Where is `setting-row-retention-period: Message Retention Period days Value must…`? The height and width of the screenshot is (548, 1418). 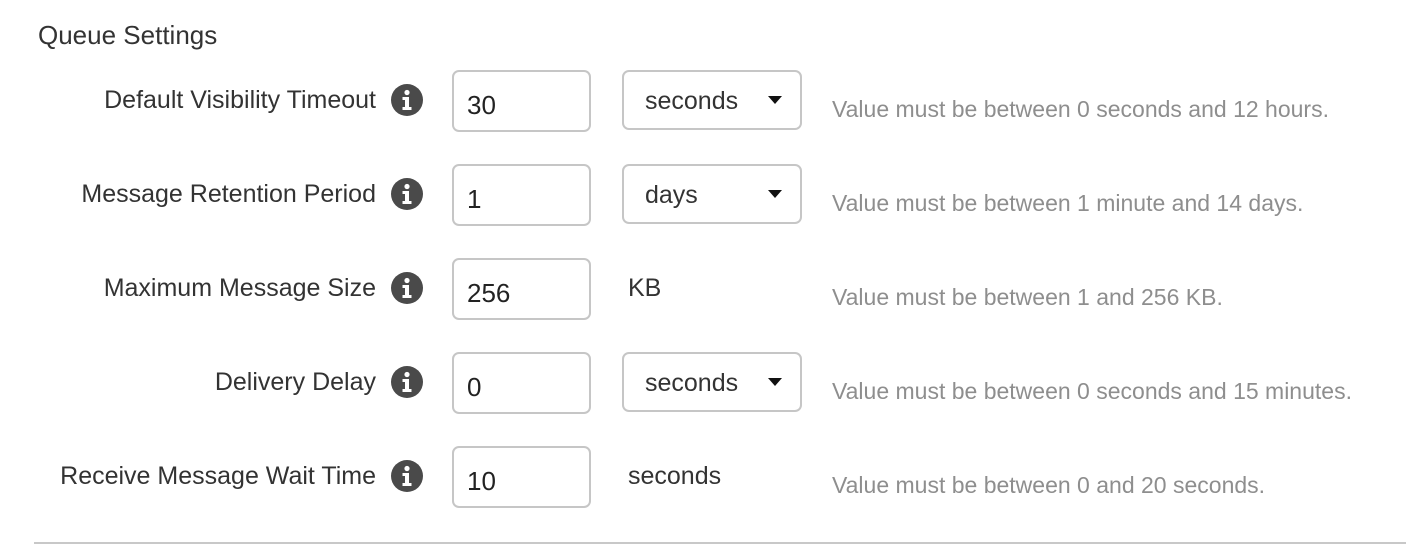
setting-row-retention-period: Message Retention Period days Value must… is located at coordinates (709, 195).